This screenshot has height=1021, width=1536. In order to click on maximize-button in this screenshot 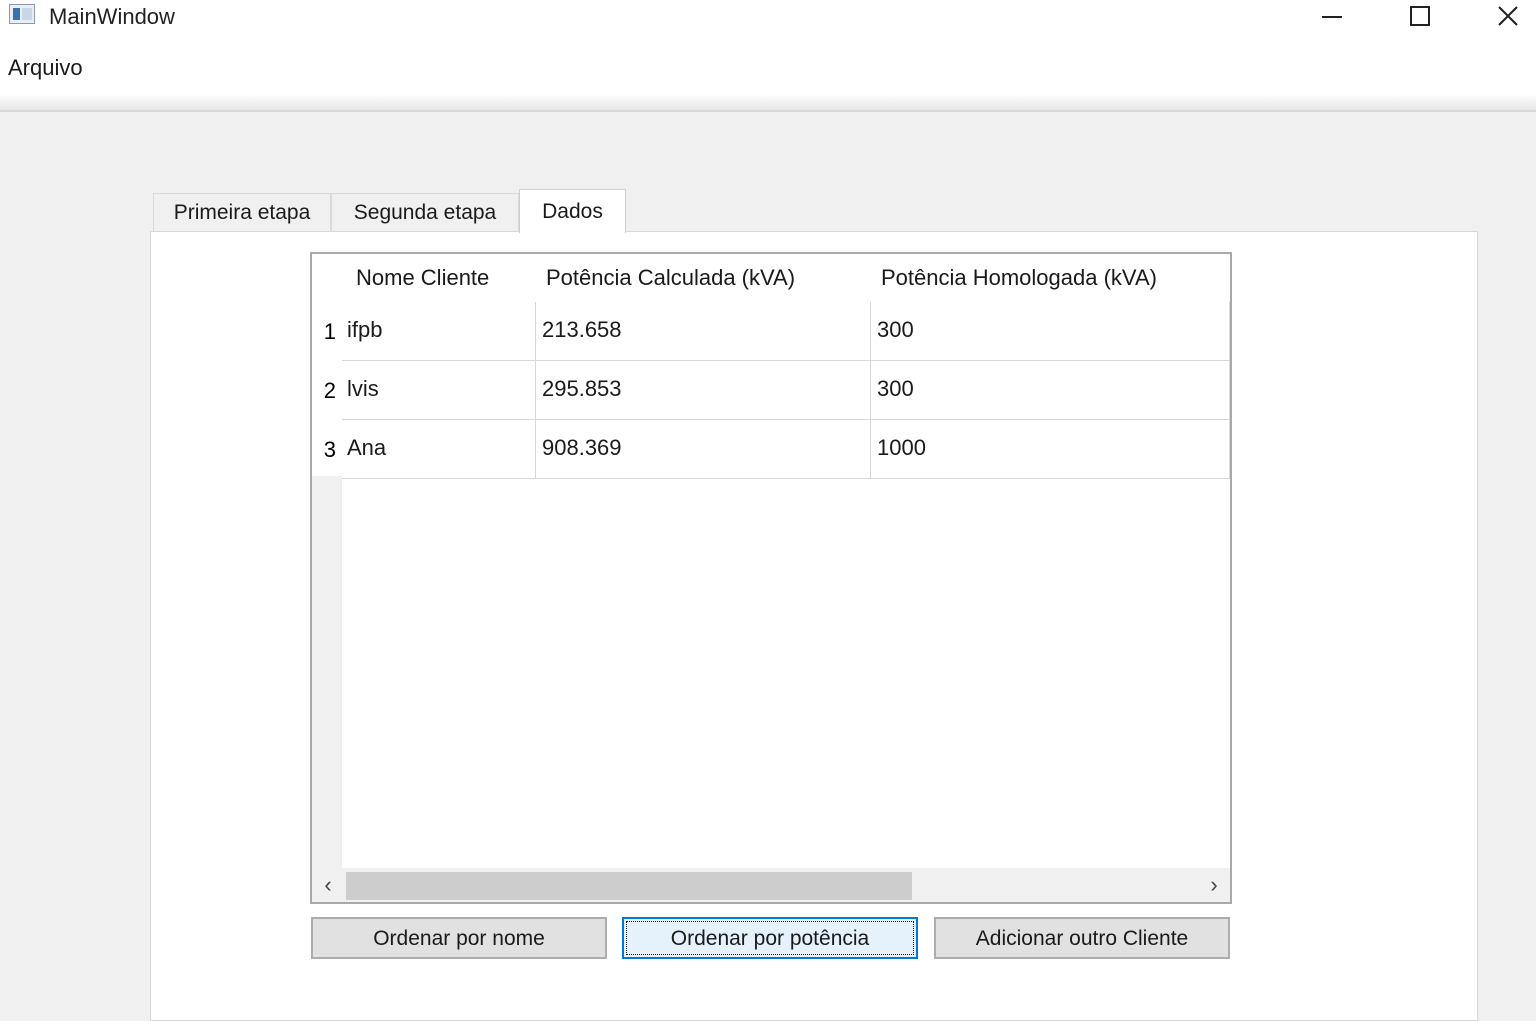, I will do `click(1420, 18)`.